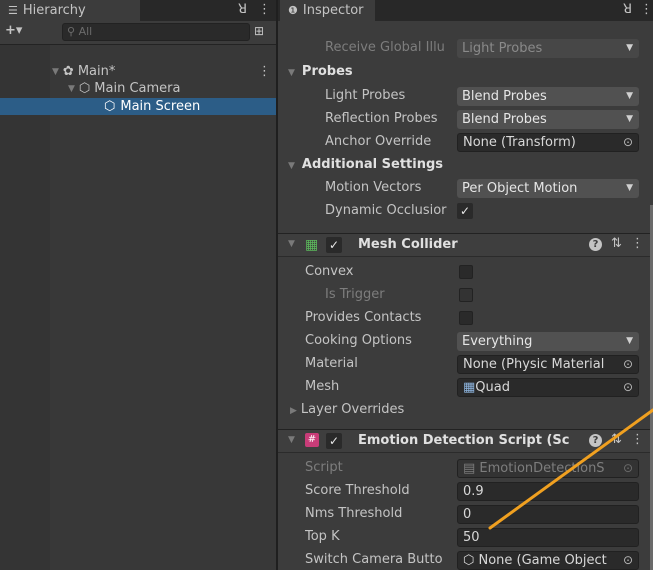 The width and height of the screenshot is (653, 570). What do you see at coordinates (465, 245) in the screenshot?
I see `mesh-collider-header: ▼ ▦ ✓ Mesh Collider ? ⇅ ⋮` at bounding box center [465, 245].